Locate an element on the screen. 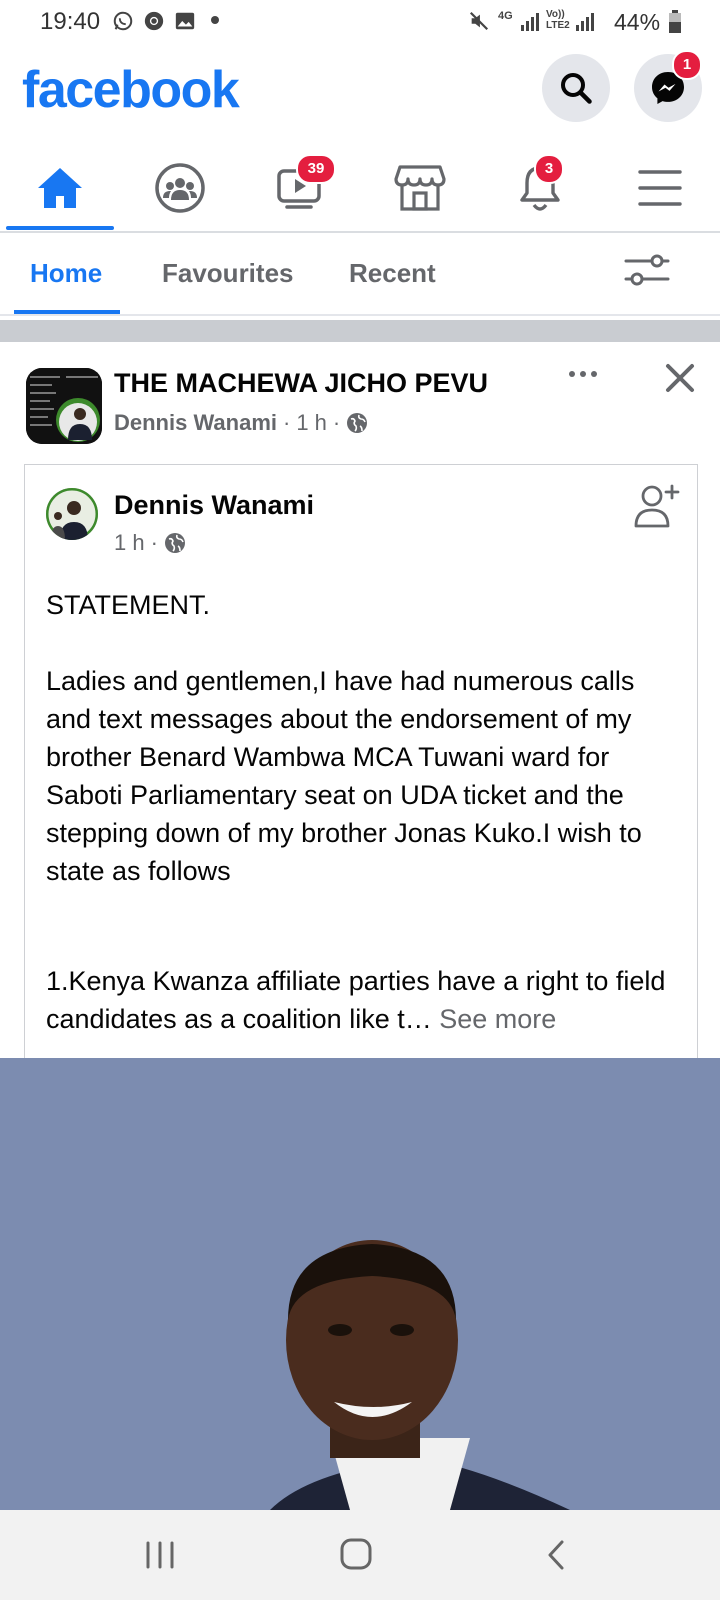 The height and width of the screenshot is (1600, 720). more-options-icon is located at coordinates (583, 374).